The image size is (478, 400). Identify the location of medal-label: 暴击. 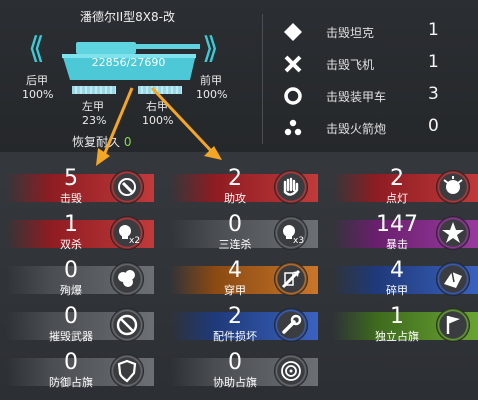
(397, 244).